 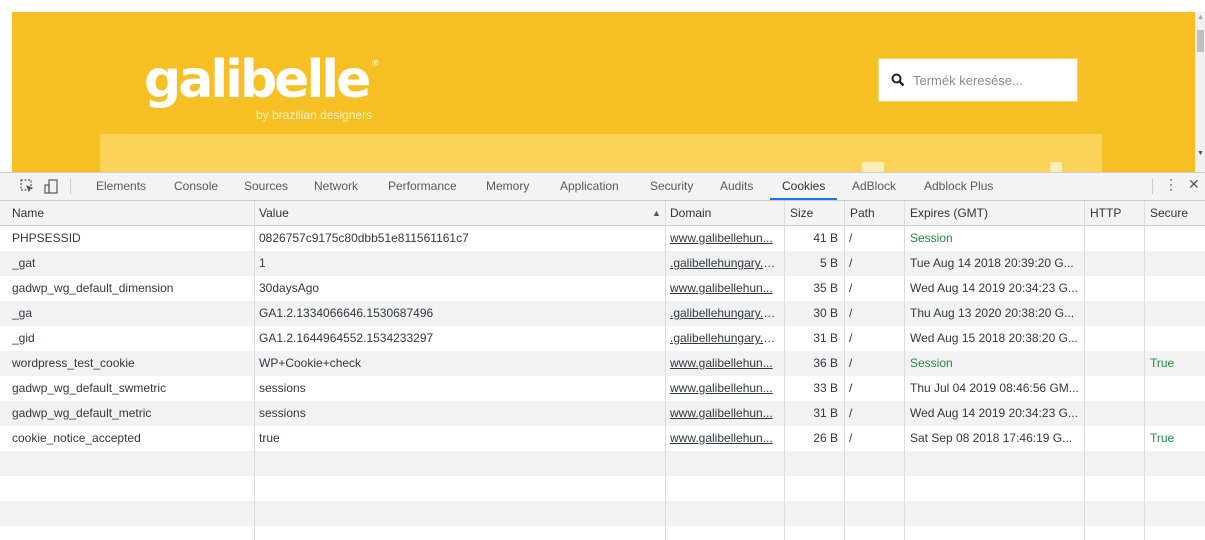 I want to click on cookie-value: 30daysAgo, so click(x=289, y=288).